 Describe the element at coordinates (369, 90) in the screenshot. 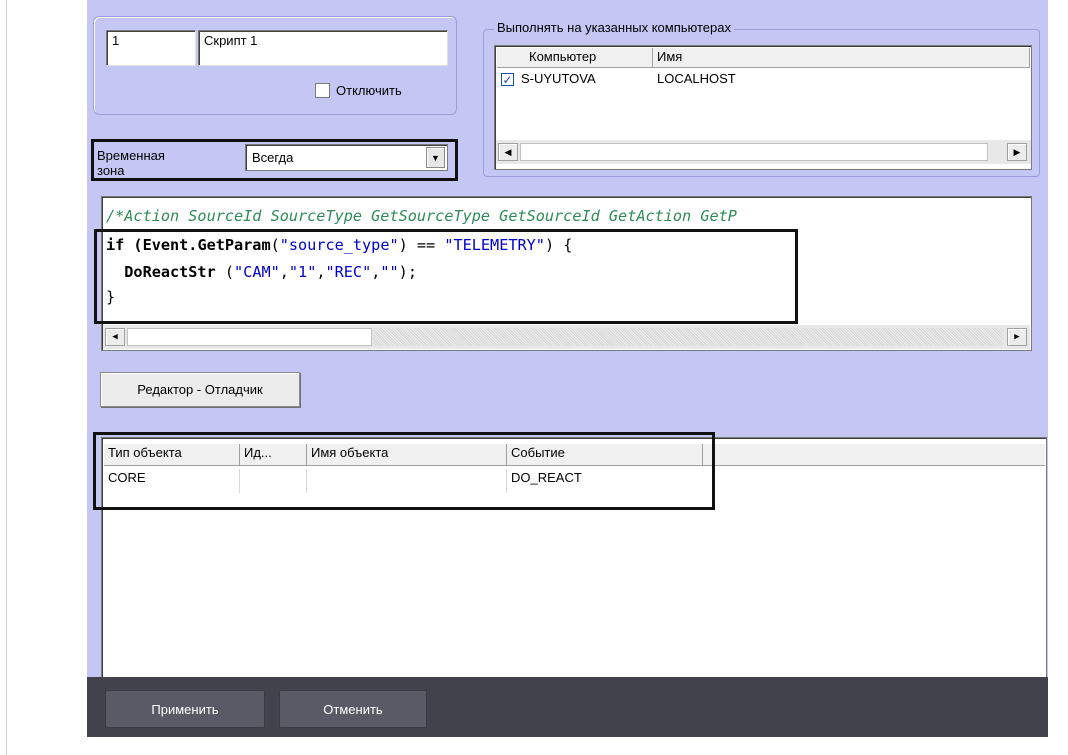

I see `disable-checkbox-label: Отключить` at that location.